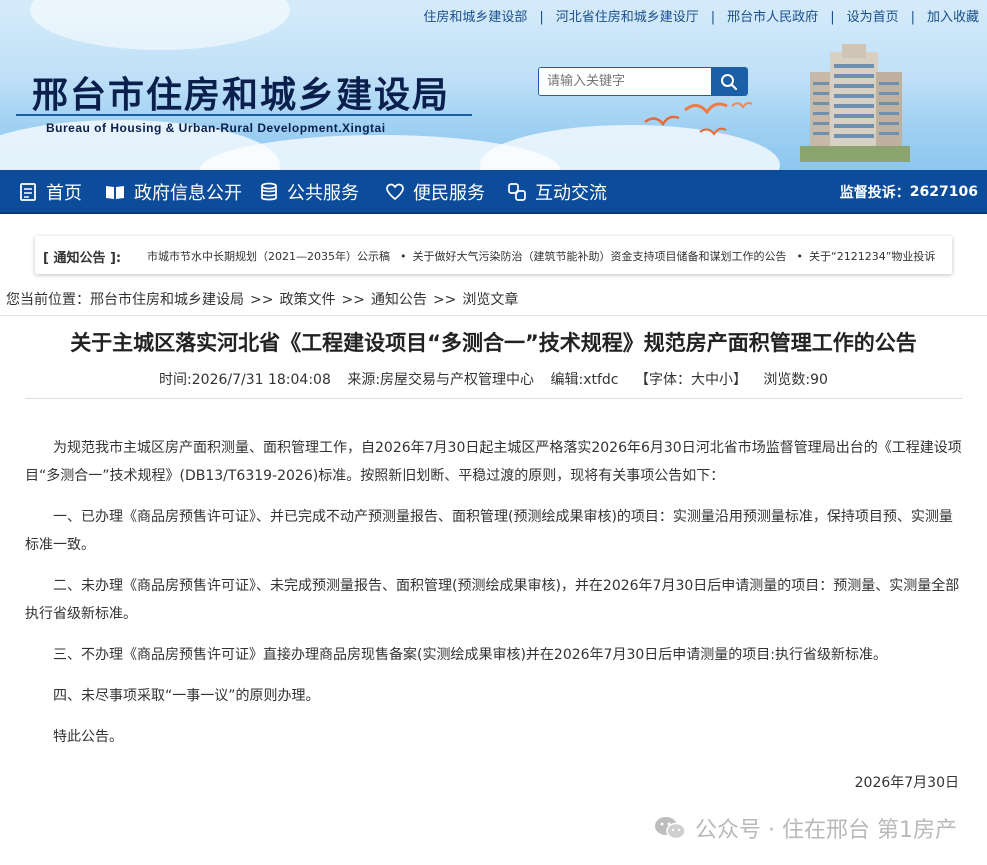  What do you see at coordinates (28, 192) in the screenshot?
I see `document-icon` at bounding box center [28, 192].